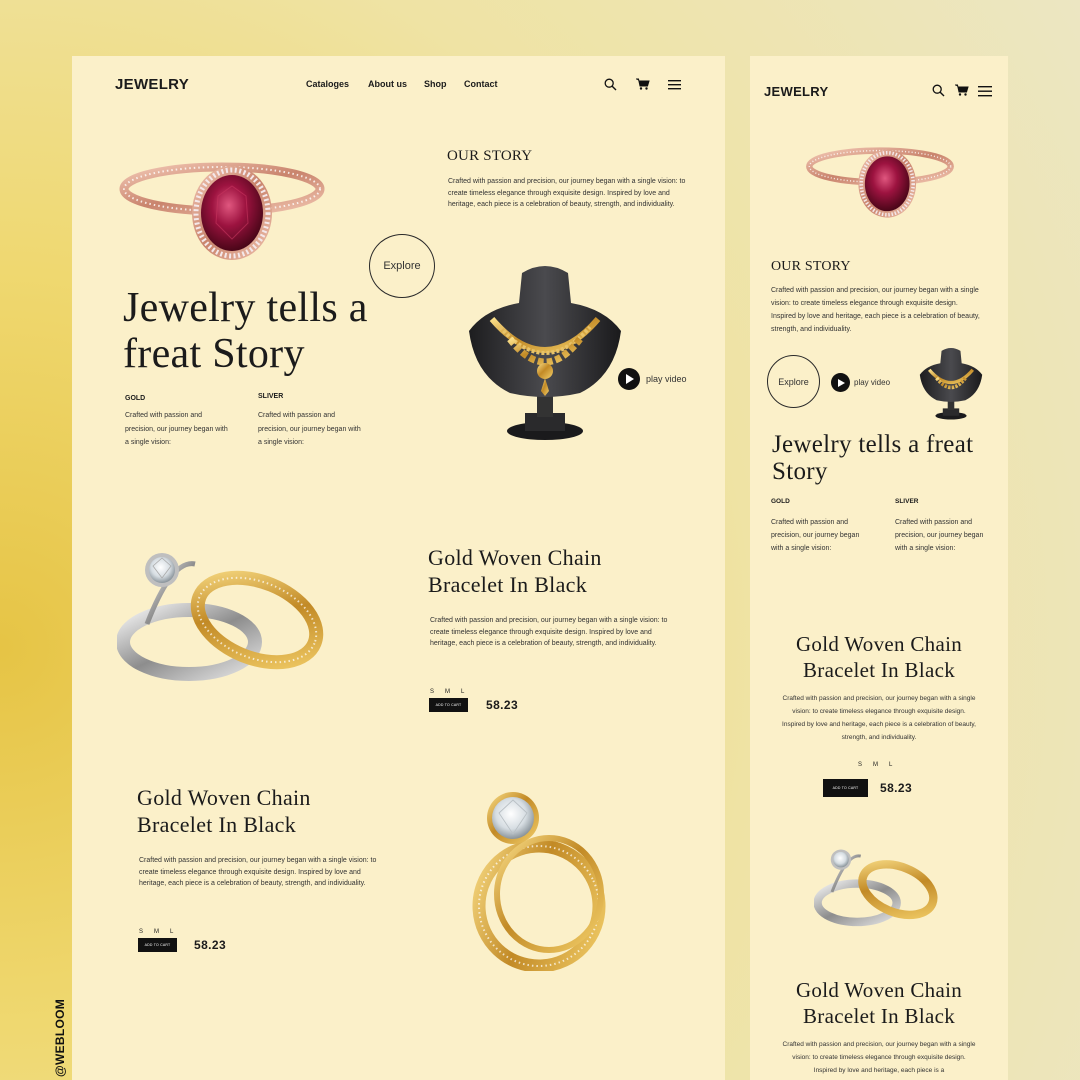 Image resolution: width=1080 pixels, height=1080 pixels. I want to click on mobile-feature-silver-label: SLIVER, so click(907, 501).